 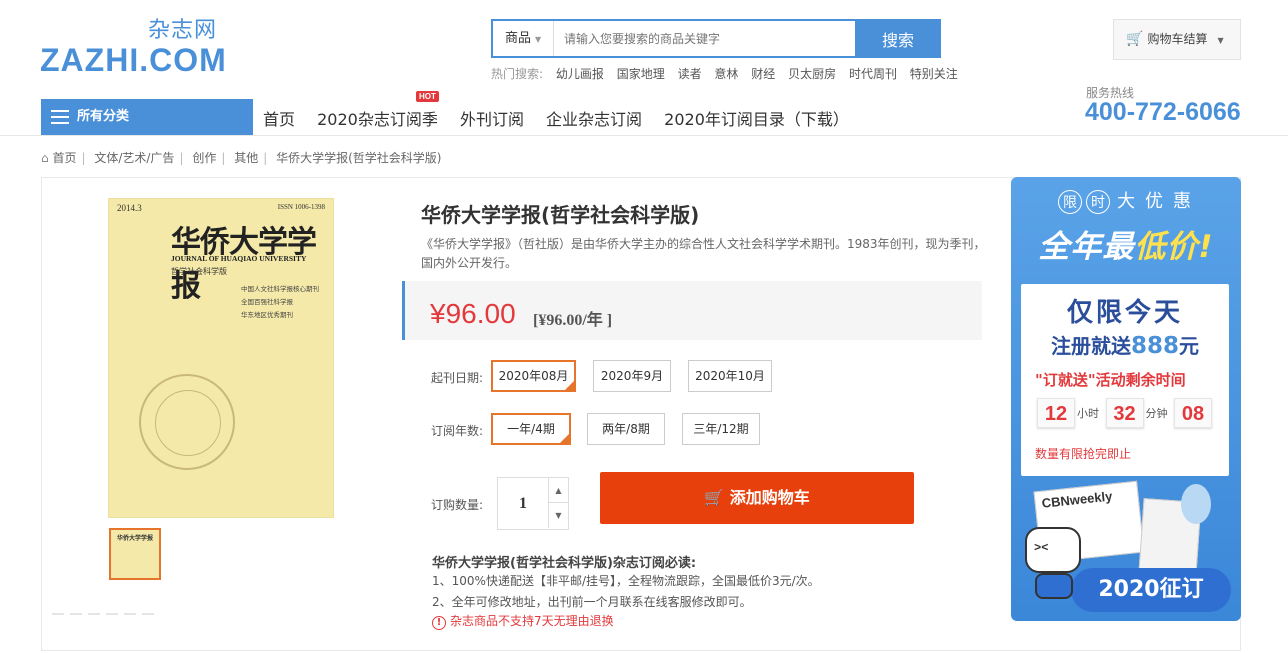 What do you see at coordinates (492, 119) in the screenshot?
I see `nav-item-foreign: 外刊订阅` at bounding box center [492, 119].